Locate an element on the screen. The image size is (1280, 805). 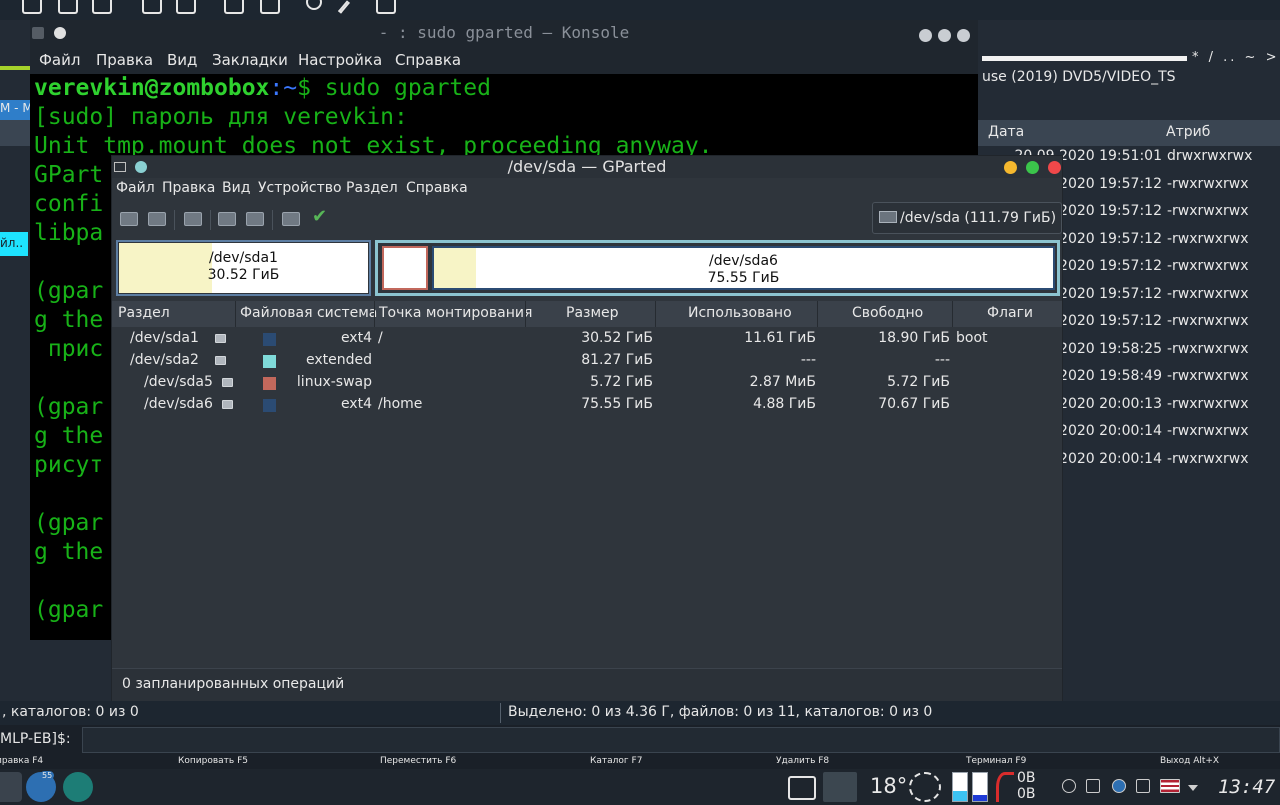
weather-temperature: 18° is located at coordinates (888, 786).